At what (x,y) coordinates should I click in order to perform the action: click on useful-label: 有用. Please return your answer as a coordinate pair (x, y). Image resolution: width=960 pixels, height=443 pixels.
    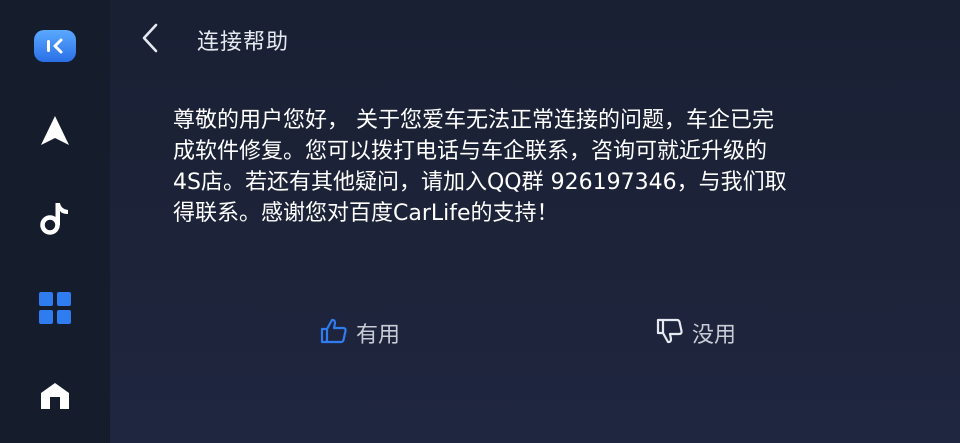
    Looking at the image, I should click on (378, 335).